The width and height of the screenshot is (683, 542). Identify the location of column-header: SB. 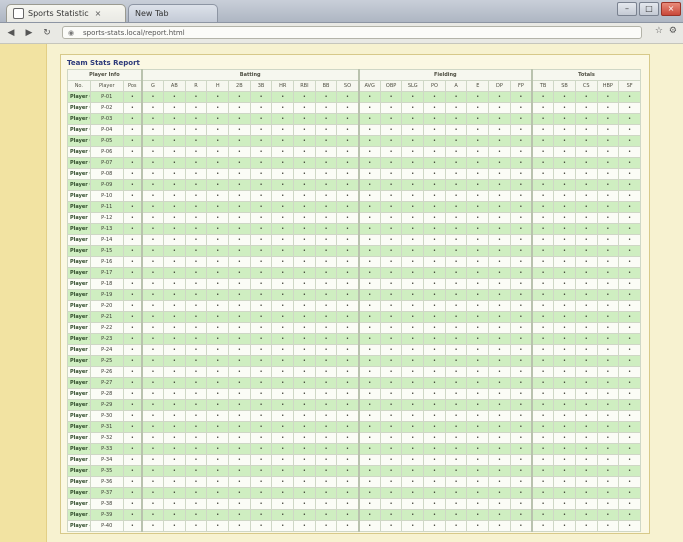
(564, 86).